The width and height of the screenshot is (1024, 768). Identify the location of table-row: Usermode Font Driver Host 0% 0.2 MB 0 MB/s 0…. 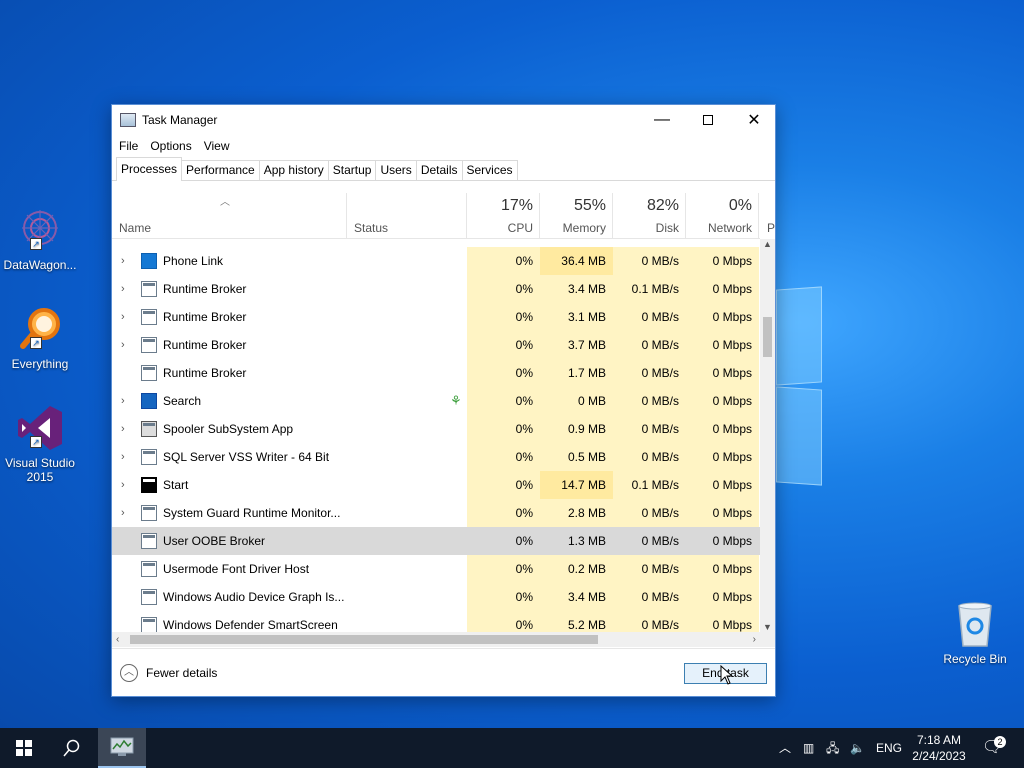
(436, 569).